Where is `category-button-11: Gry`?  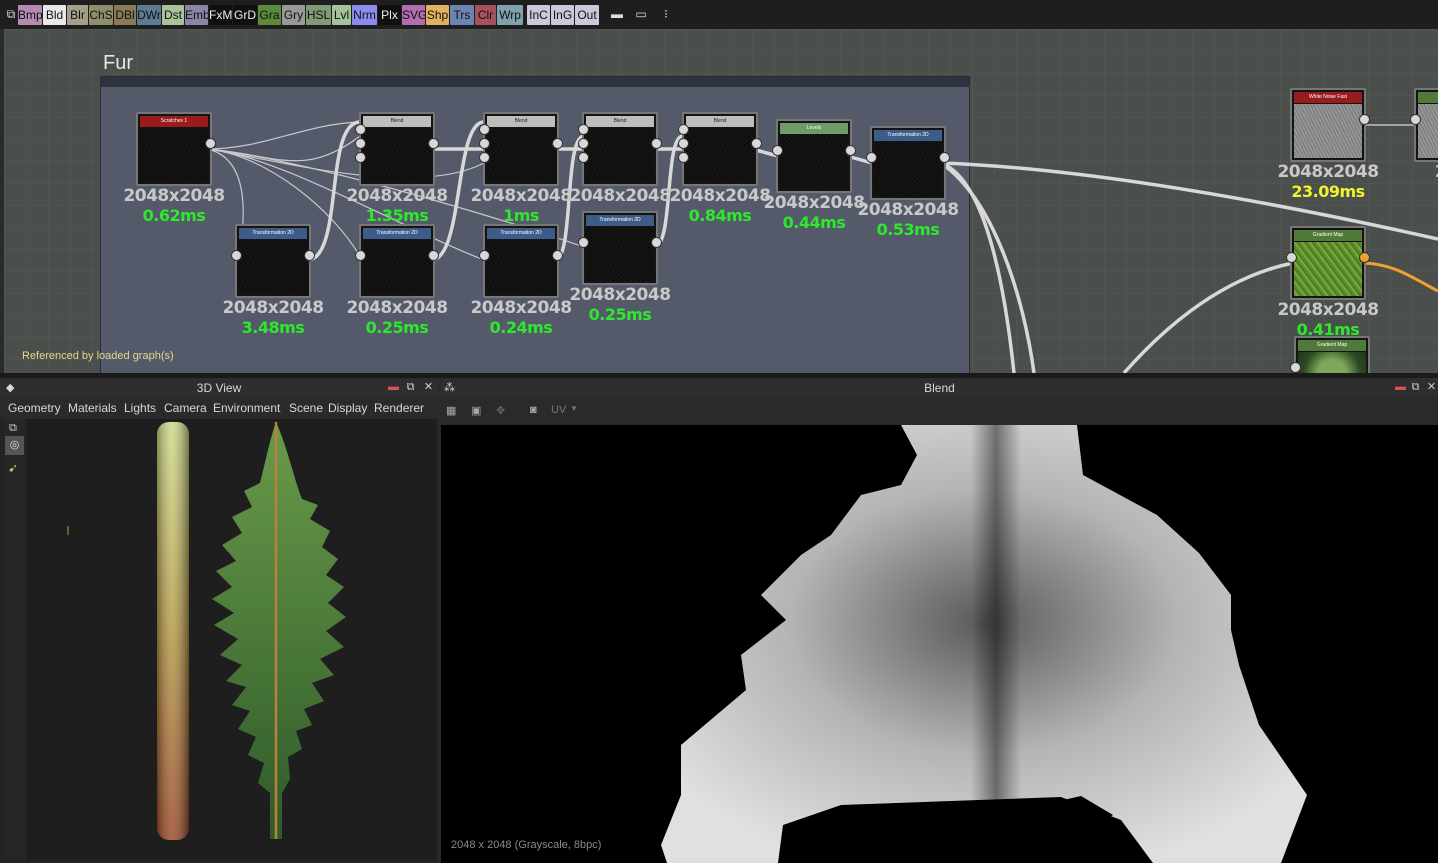
category-button-11: Gry is located at coordinates (293, 15).